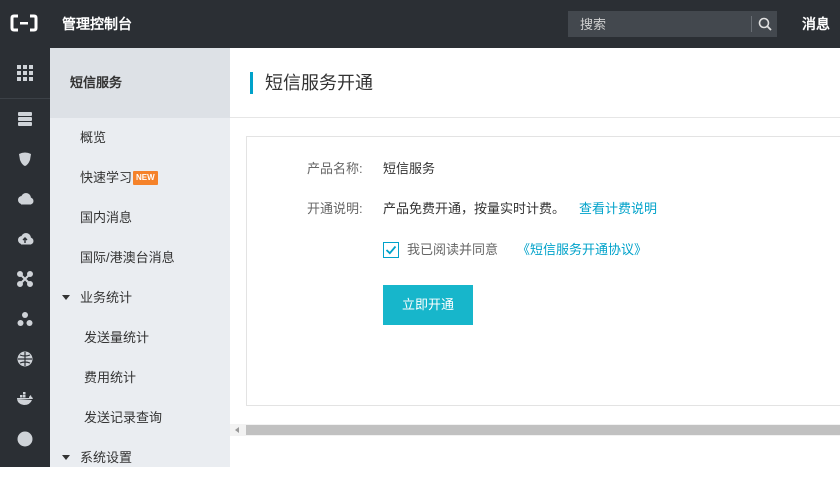 This screenshot has height=478, width=840. I want to click on rail-item-network, so click(25, 279).